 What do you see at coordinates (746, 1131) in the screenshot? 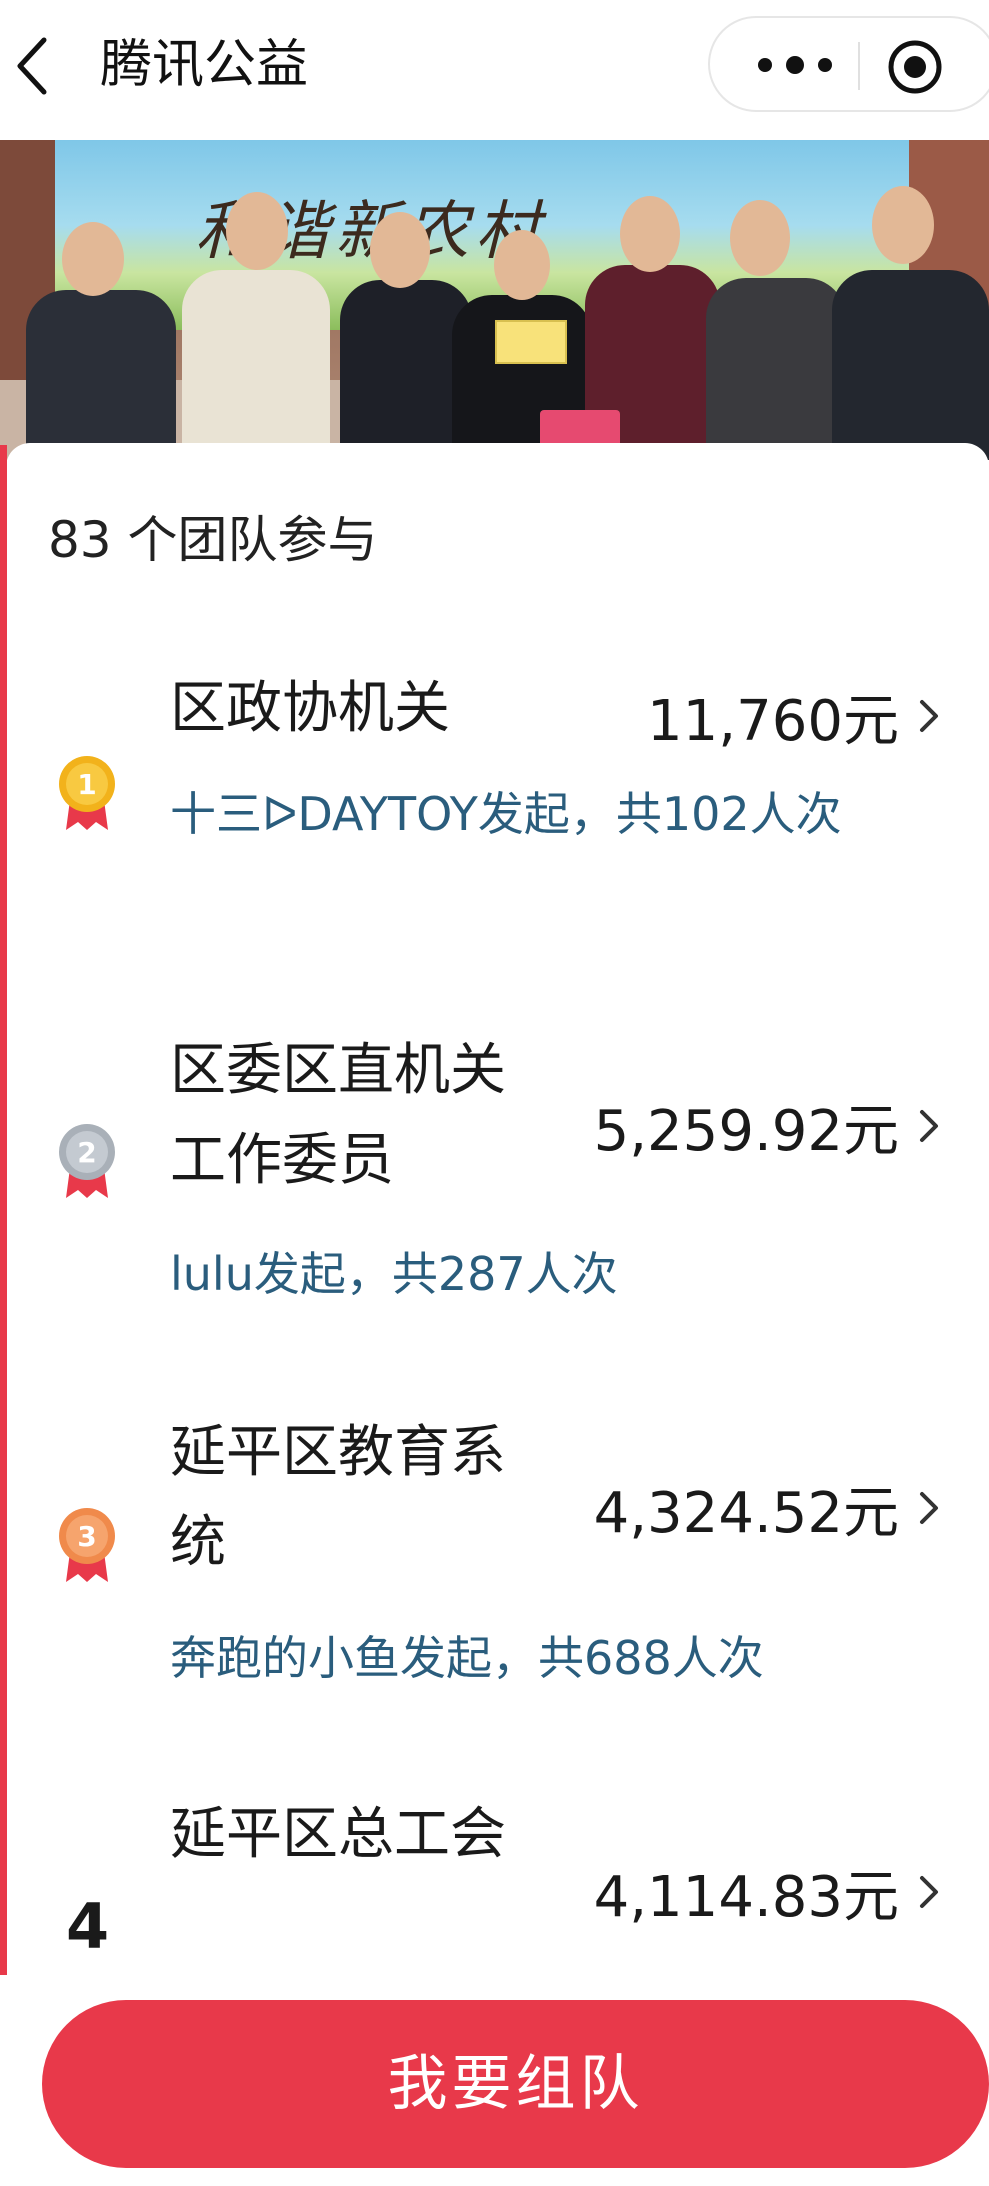
I see `team-amount: 5,259.92元` at bounding box center [746, 1131].